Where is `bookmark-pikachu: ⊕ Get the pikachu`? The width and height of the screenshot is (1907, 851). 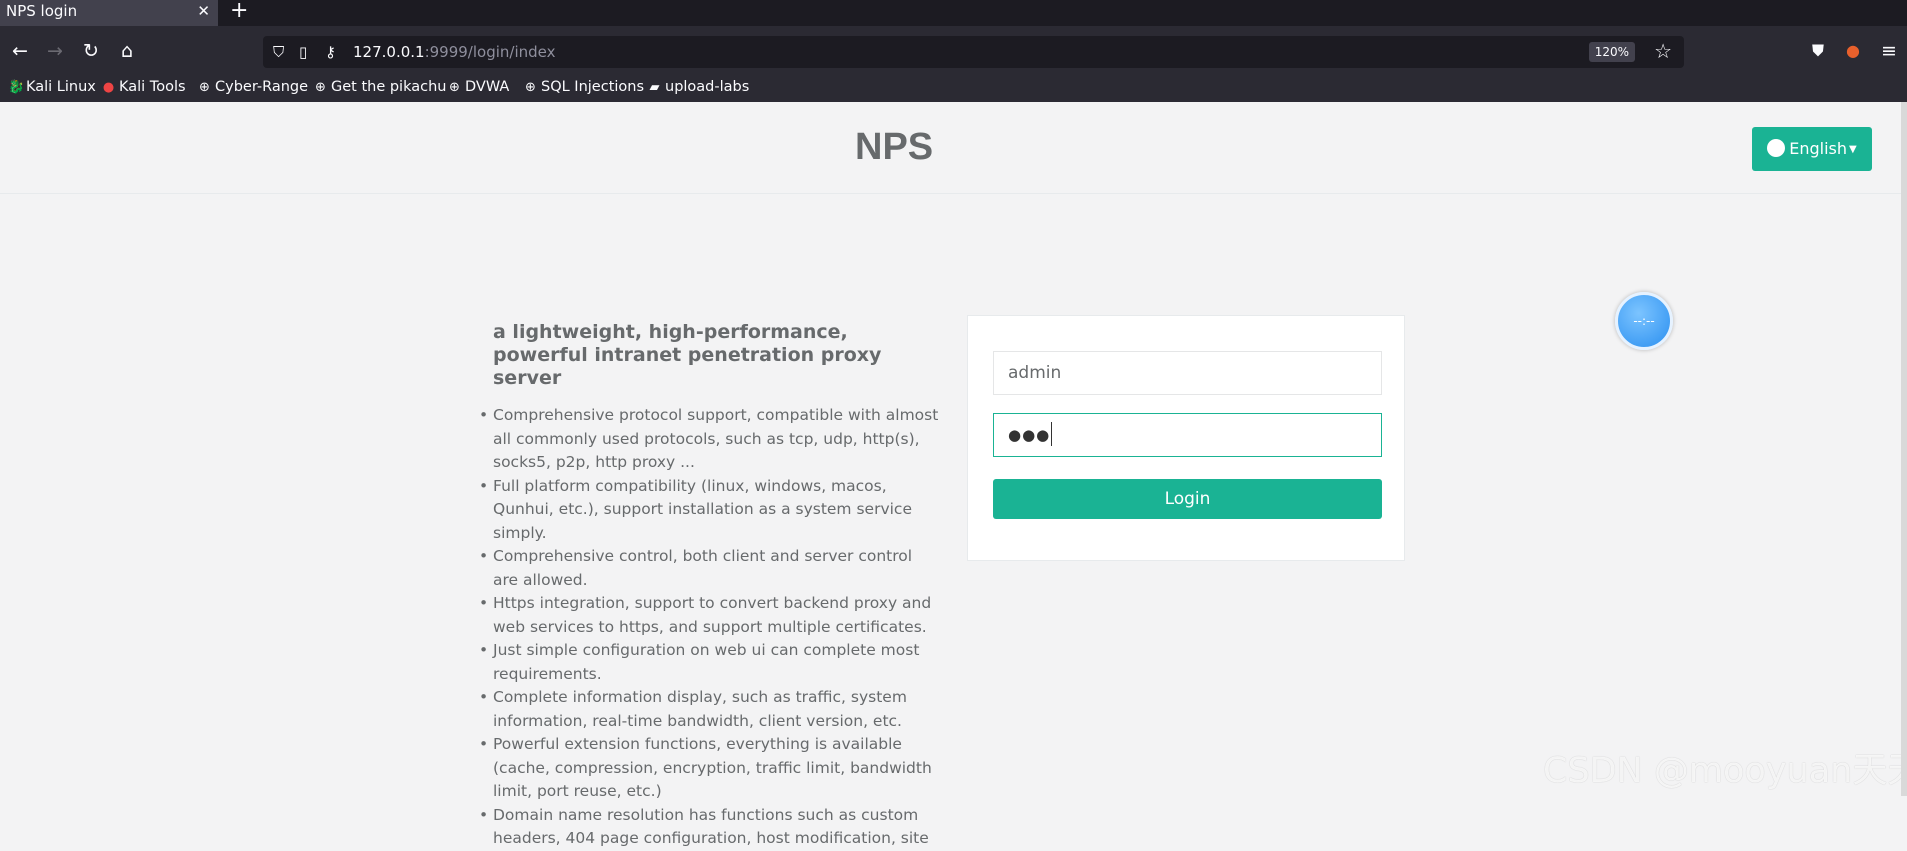
bookmark-pikachu: ⊕ Get the pikachu is located at coordinates (379, 87).